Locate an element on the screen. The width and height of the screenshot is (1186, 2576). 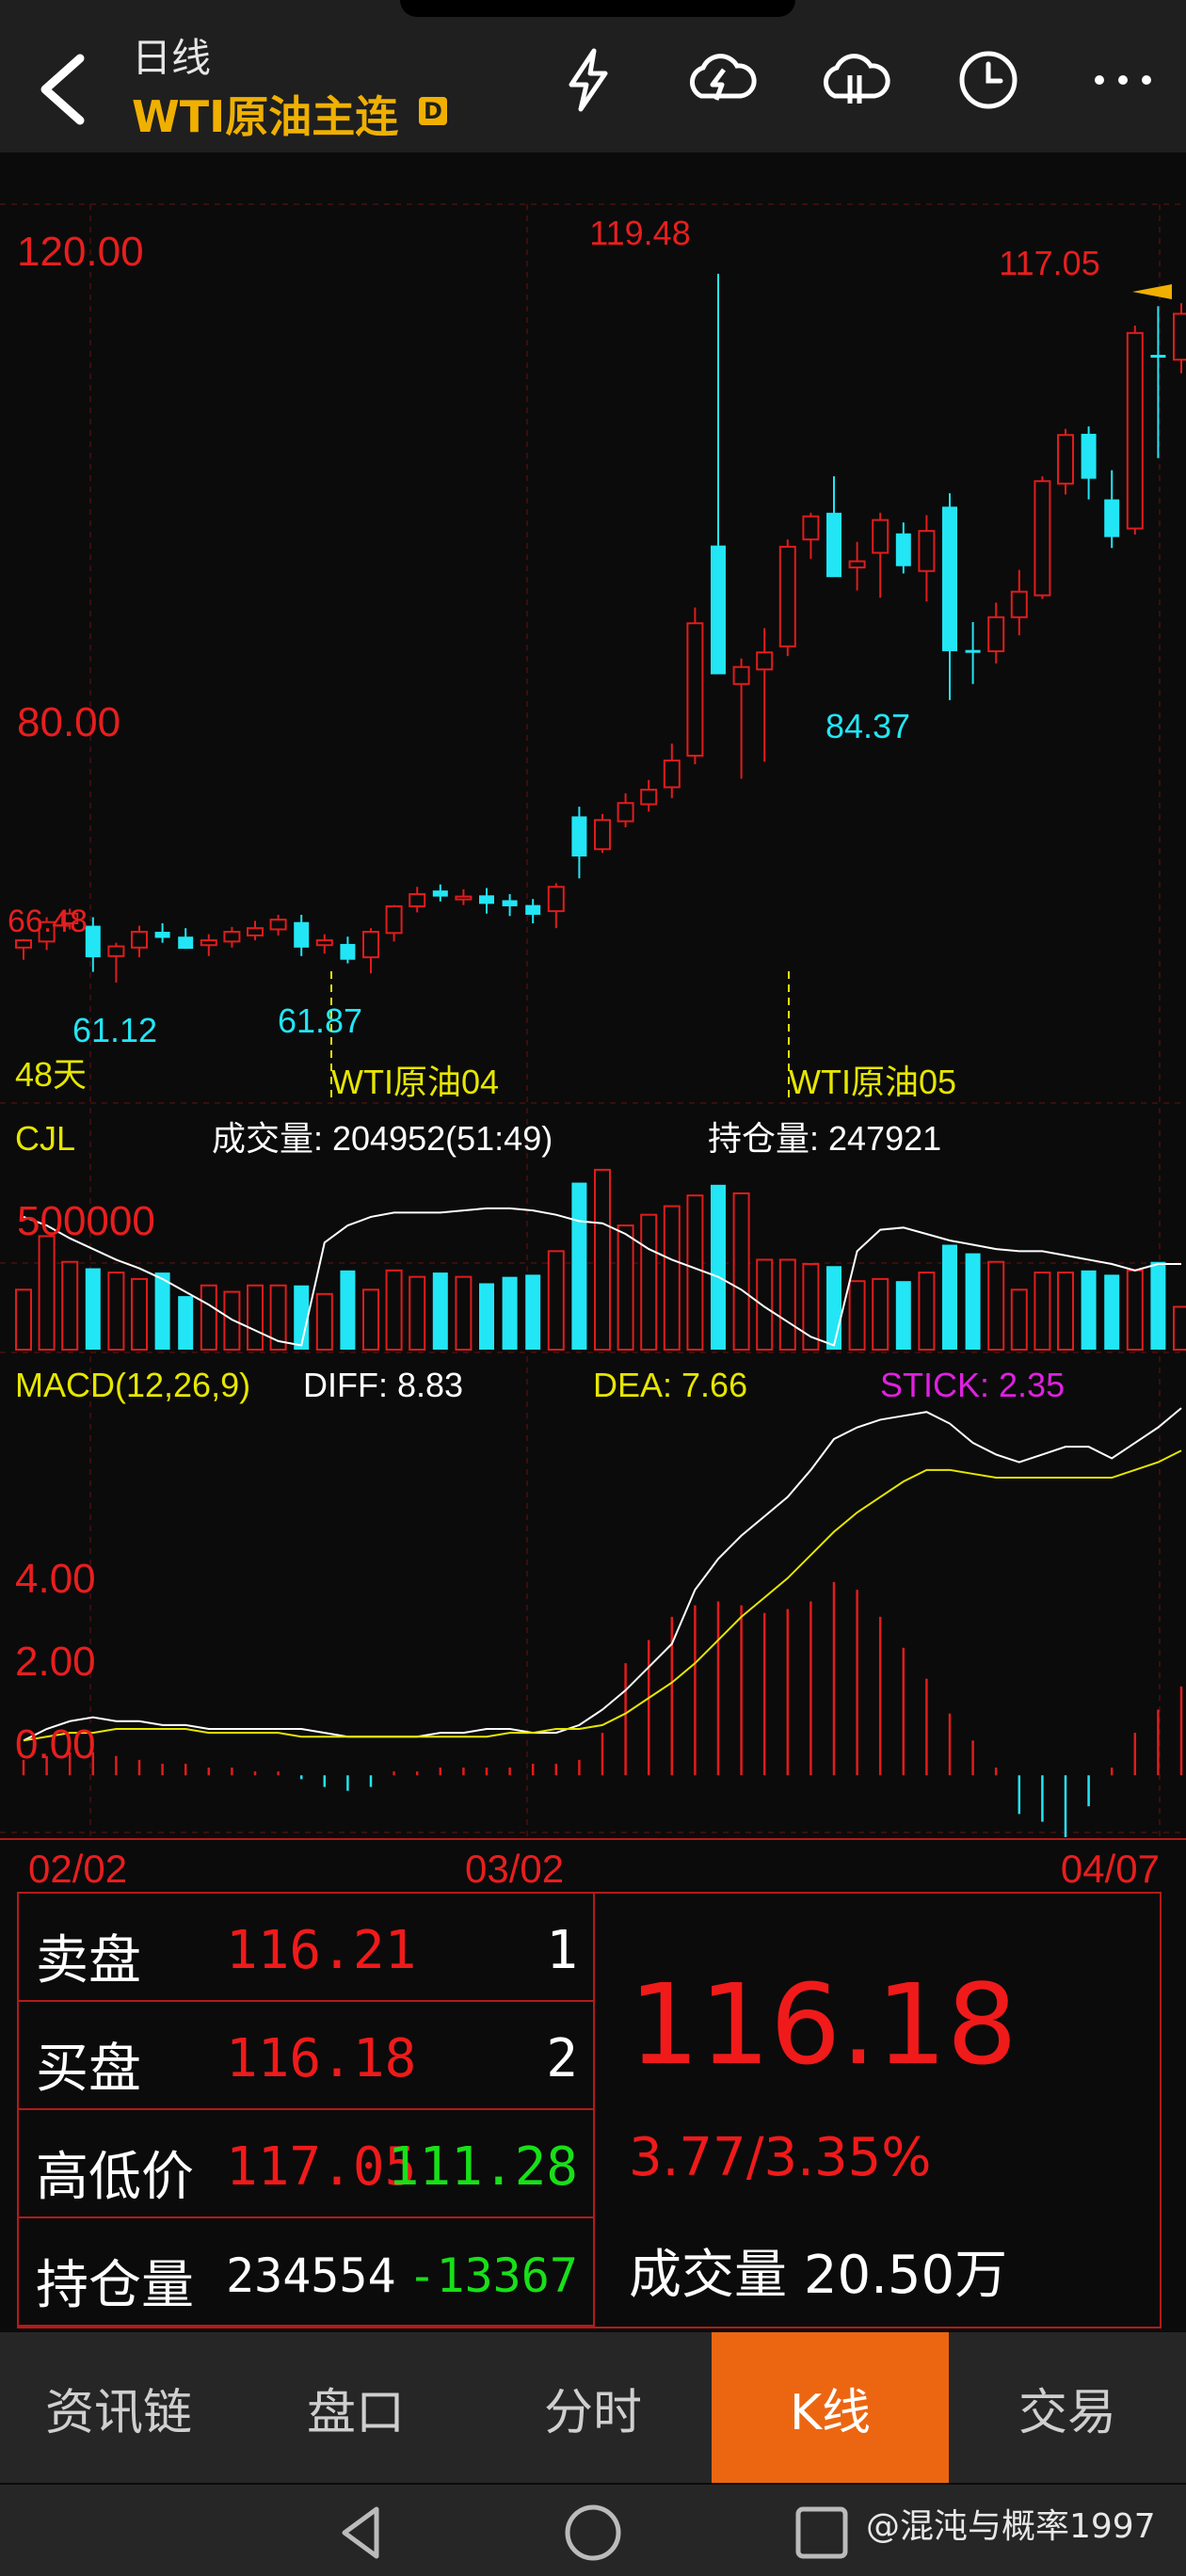
sell-label: 卖盘 is located at coordinates (88, 1961).